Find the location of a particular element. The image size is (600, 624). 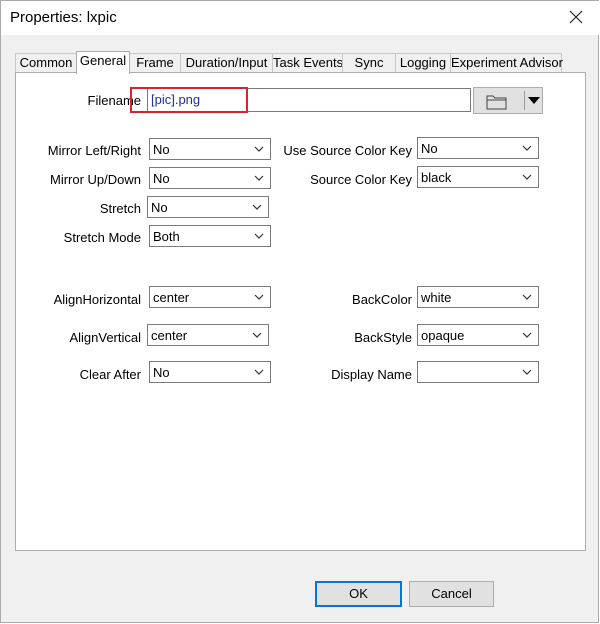

ok-button: OK is located at coordinates (358, 594).